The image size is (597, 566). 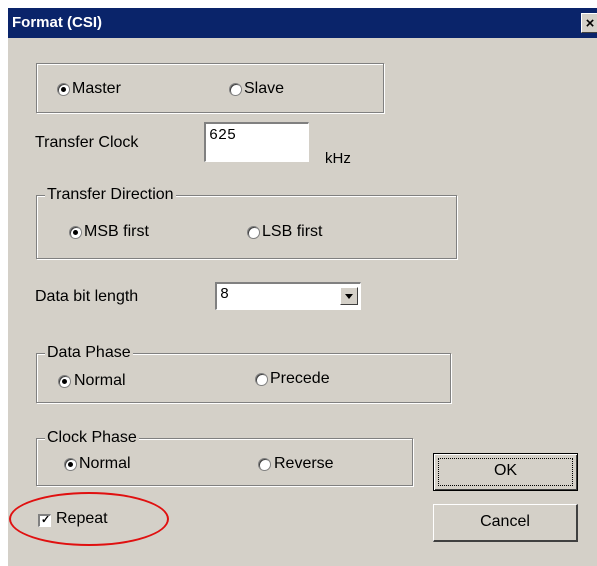 I want to click on transfer-clock-label: Transfer Clock, so click(x=87, y=142).